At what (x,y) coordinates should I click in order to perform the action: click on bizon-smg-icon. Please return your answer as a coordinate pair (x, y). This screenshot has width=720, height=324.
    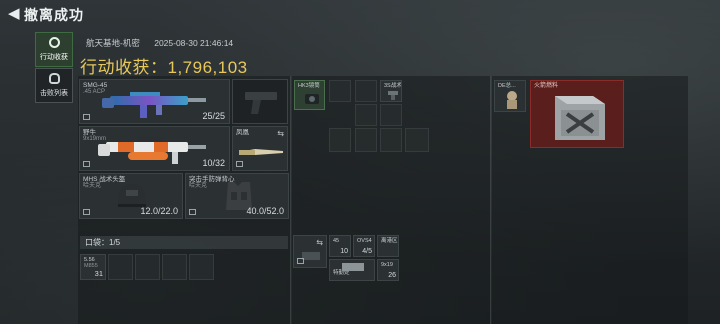
    Looking at the image, I should click on (152, 150).